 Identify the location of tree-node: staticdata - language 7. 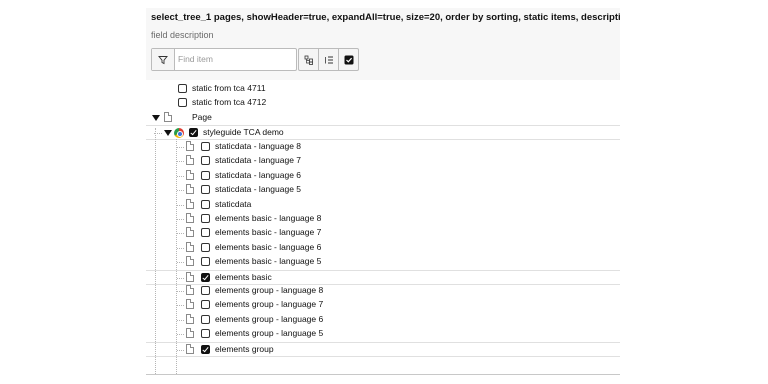
(383, 161).